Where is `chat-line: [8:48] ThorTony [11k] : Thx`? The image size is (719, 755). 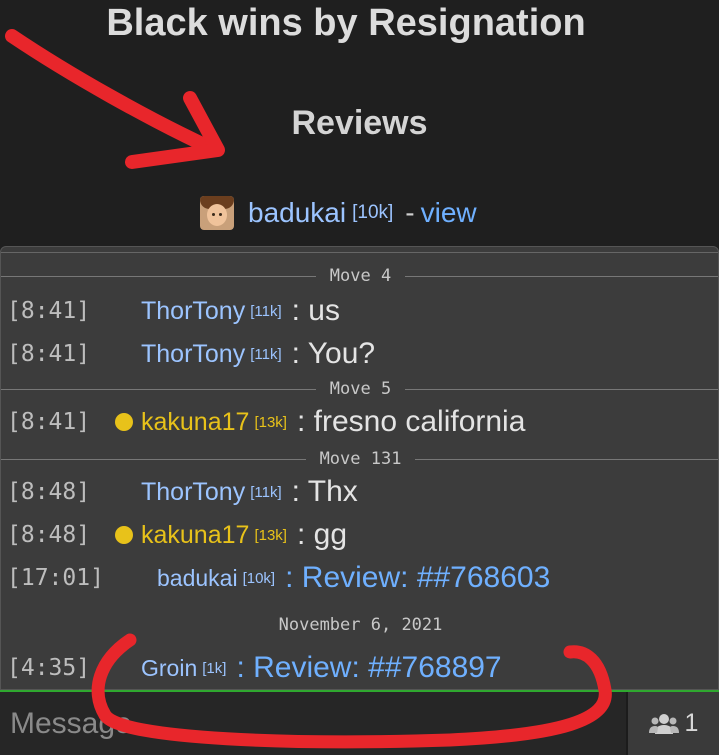
chat-line: [8:48] ThorTony [11k] : Thx is located at coordinates (359, 492).